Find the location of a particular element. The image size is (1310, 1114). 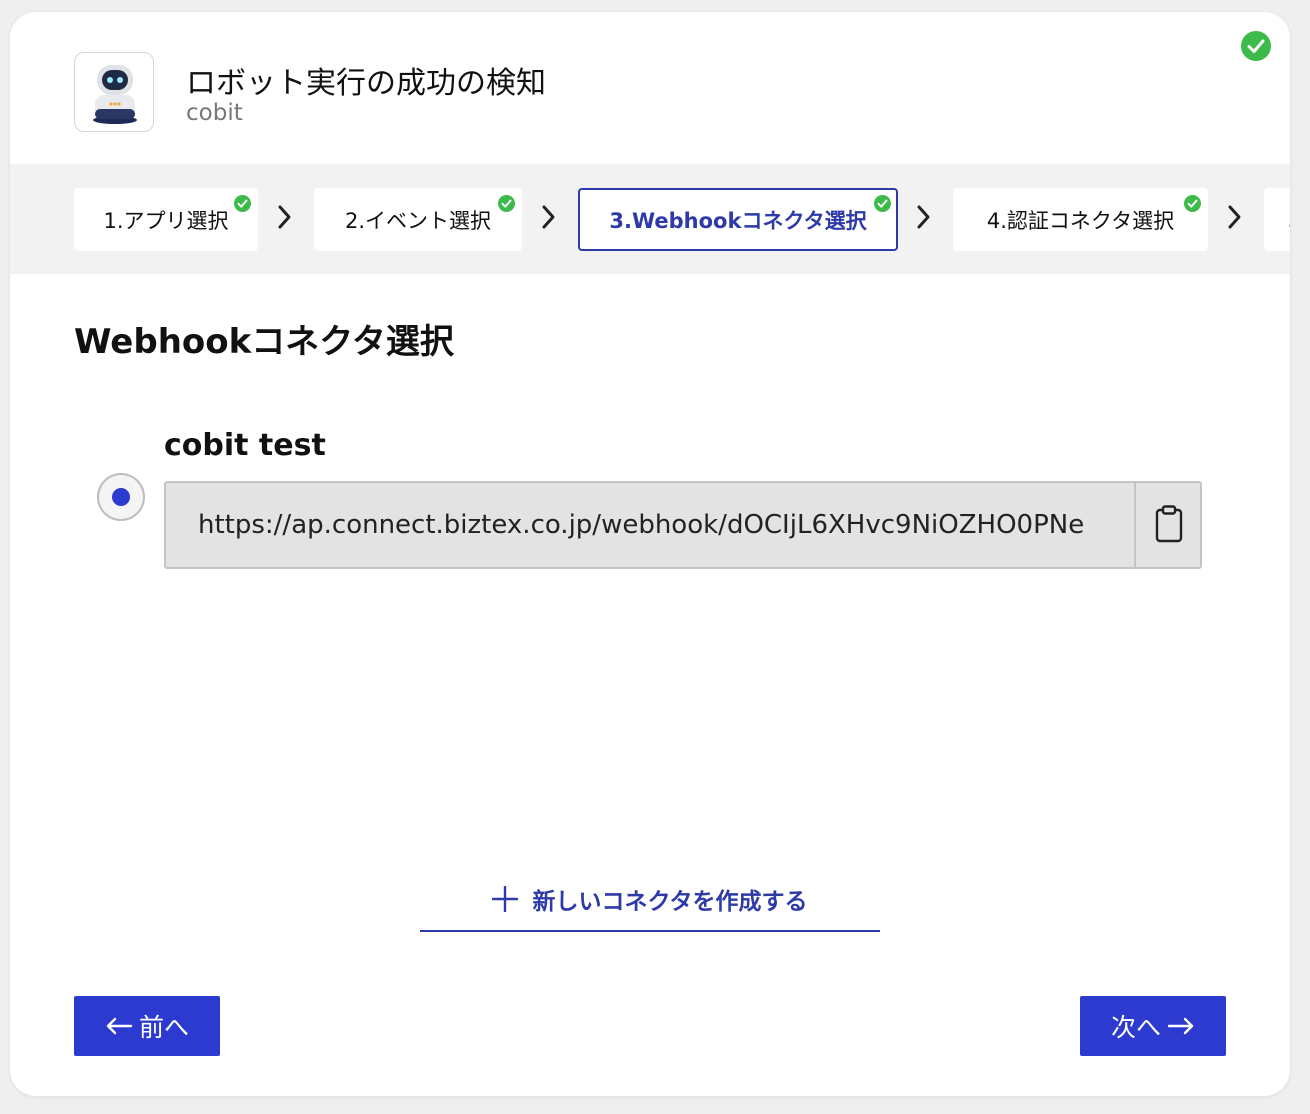

step-label: 5 is located at coordinates (1289, 220).